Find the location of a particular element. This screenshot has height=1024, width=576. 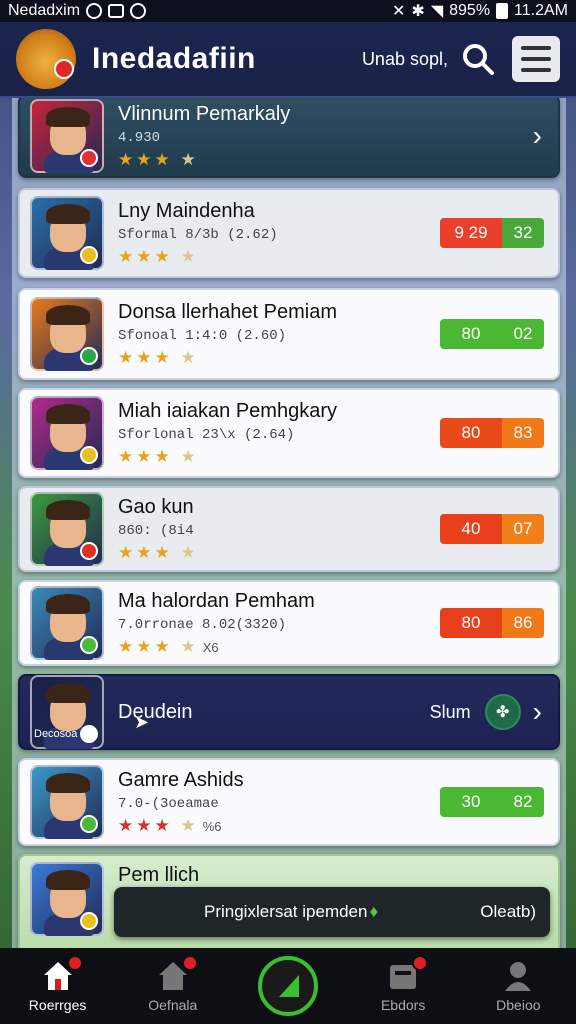

item-subtitle: Sfonoal 1:4:0 (2.60) is located at coordinates (202, 335).